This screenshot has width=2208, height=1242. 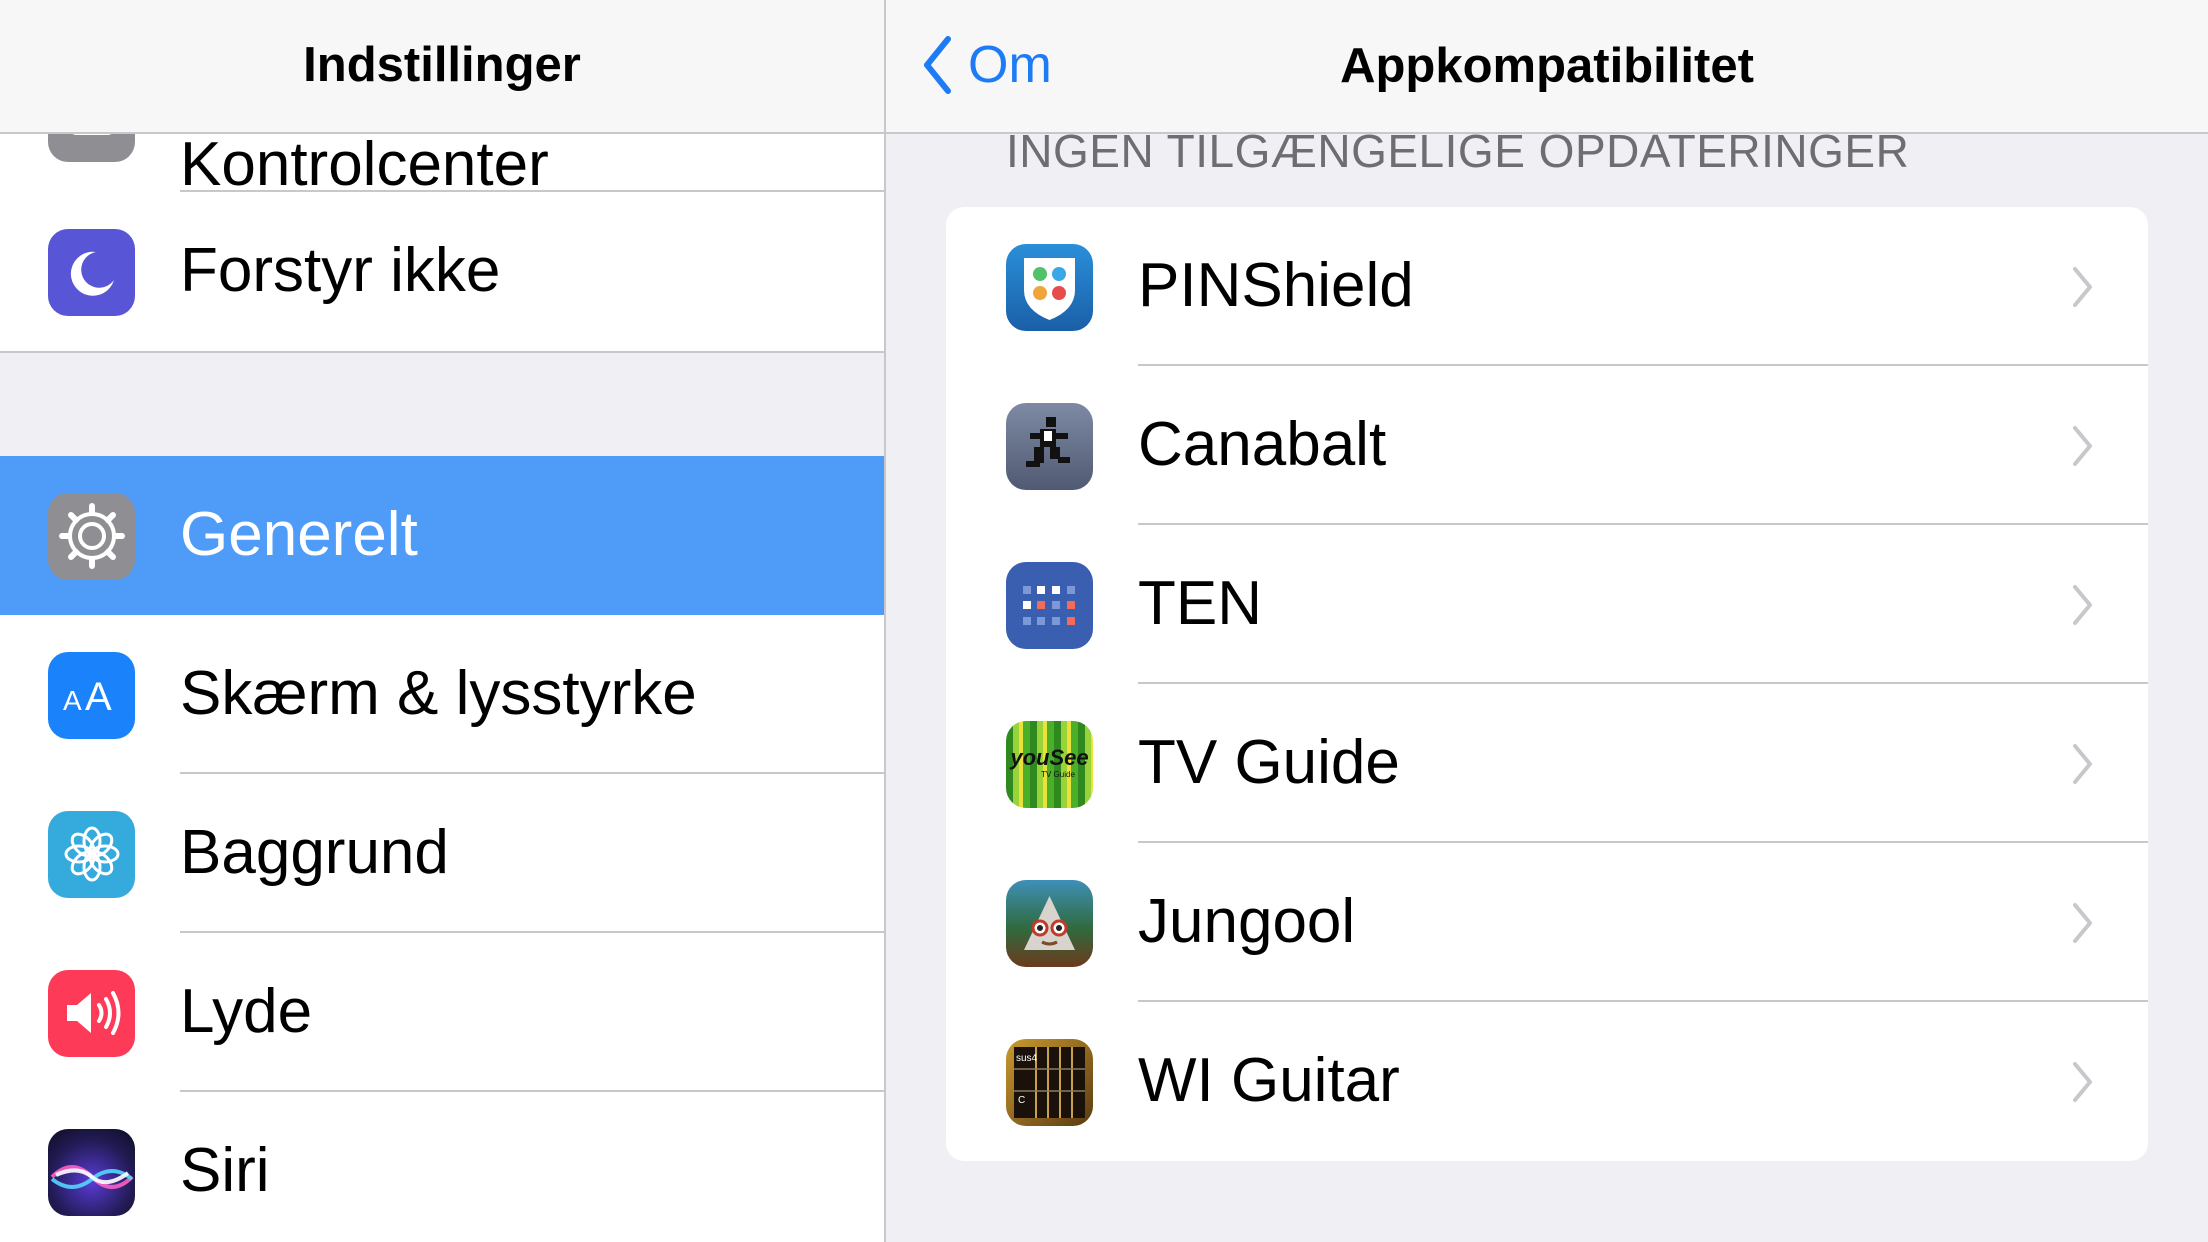 I want to click on text-size-icon: AA, so click(x=91, y=695).